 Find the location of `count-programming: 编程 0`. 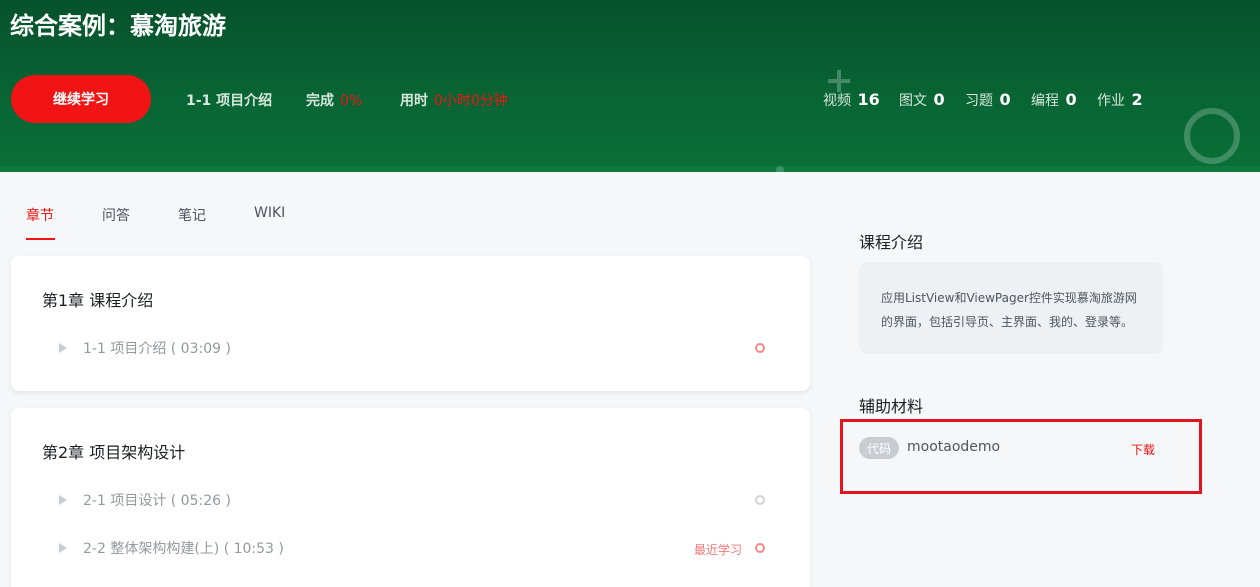

count-programming: 编程 0 is located at coordinates (1054, 100).